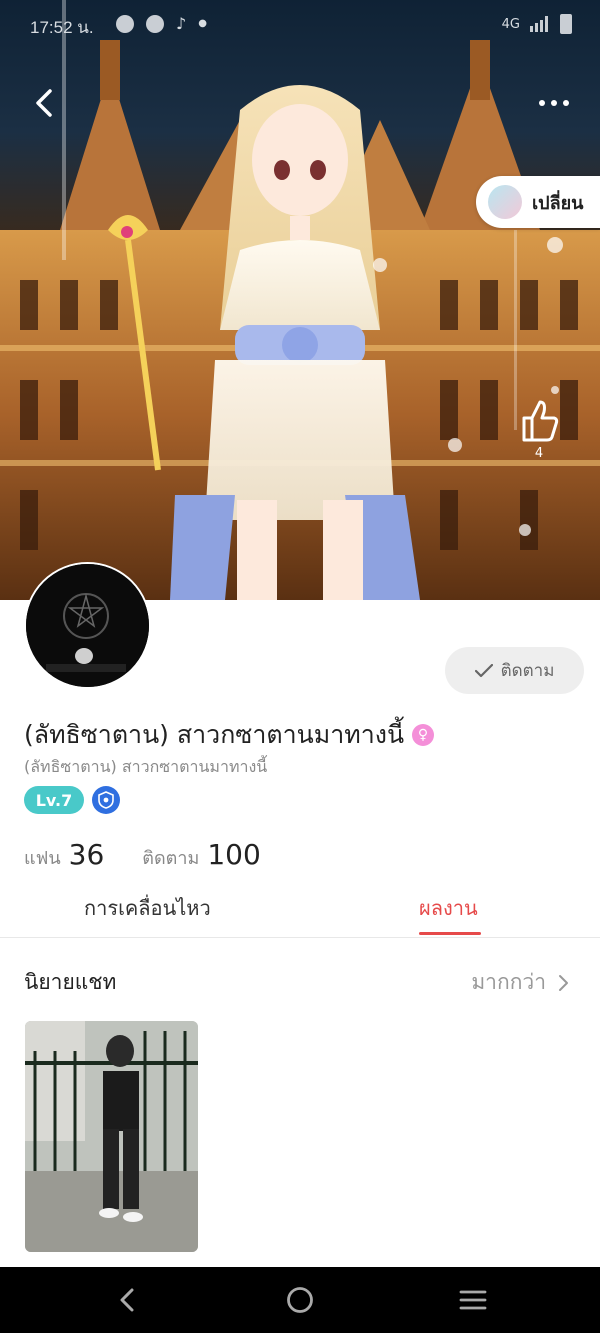 This screenshot has height=1333, width=600. What do you see at coordinates (483, 670) in the screenshot?
I see `checkmark-icon` at bounding box center [483, 670].